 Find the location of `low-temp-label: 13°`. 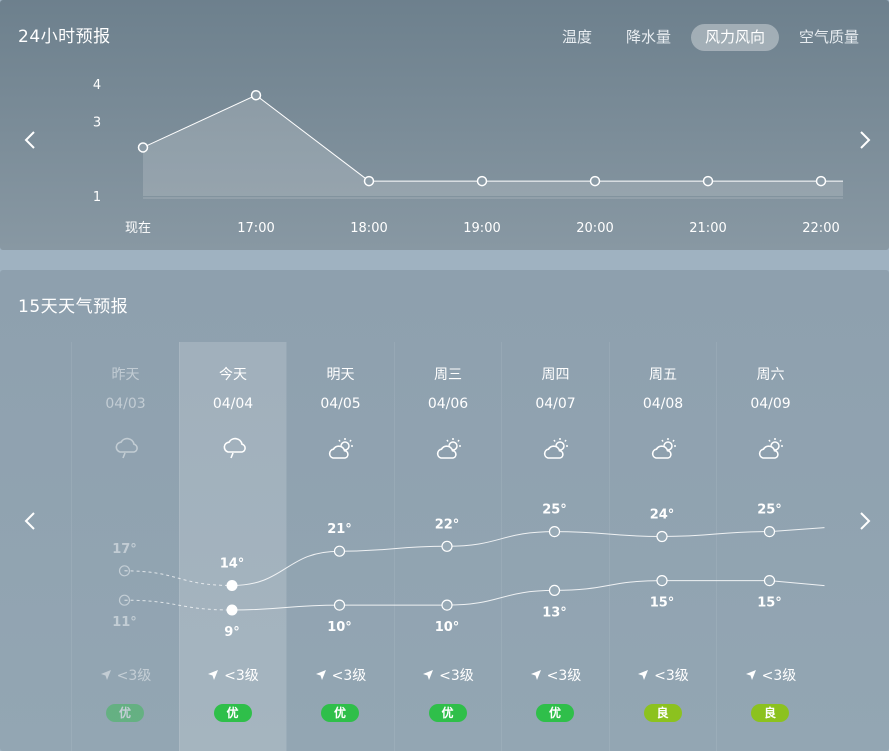

low-temp-label: 13° is located at coordinates (554, 612).